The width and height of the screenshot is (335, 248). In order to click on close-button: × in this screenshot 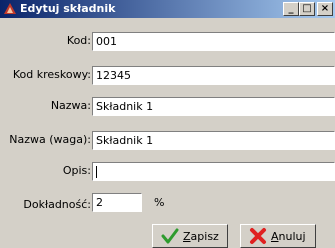, I will do `click(325, 9)`.